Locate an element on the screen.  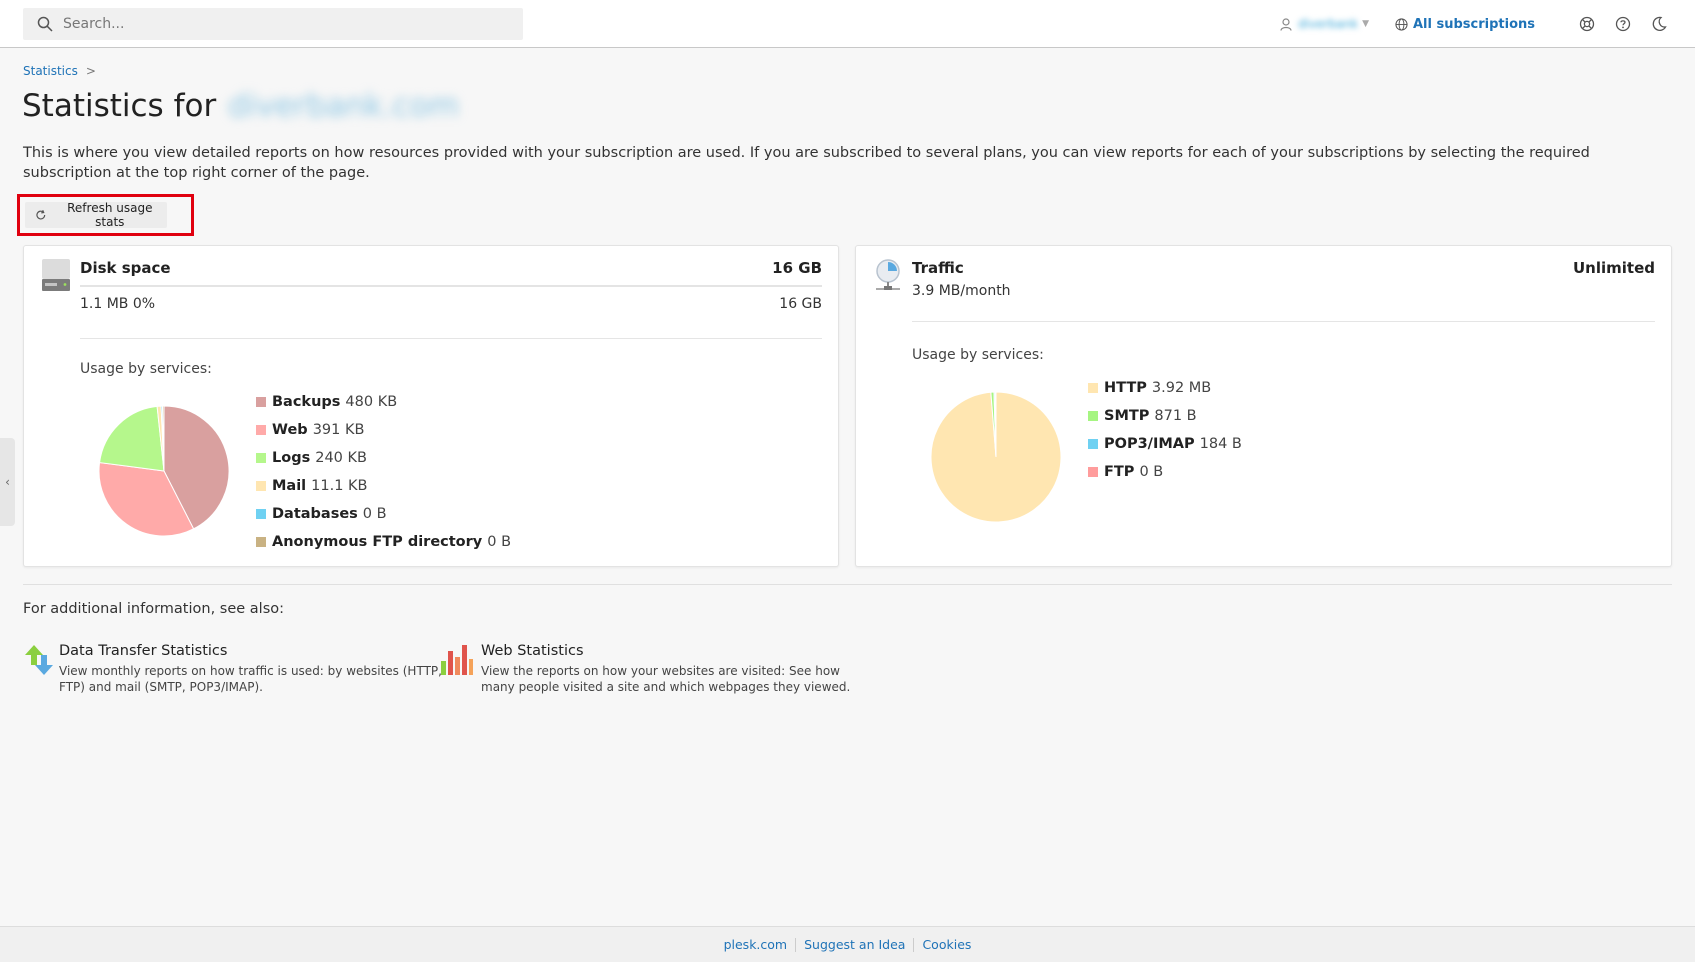
traffic-used-text: 3.9 MB/month is located at coordinates (961, 291).